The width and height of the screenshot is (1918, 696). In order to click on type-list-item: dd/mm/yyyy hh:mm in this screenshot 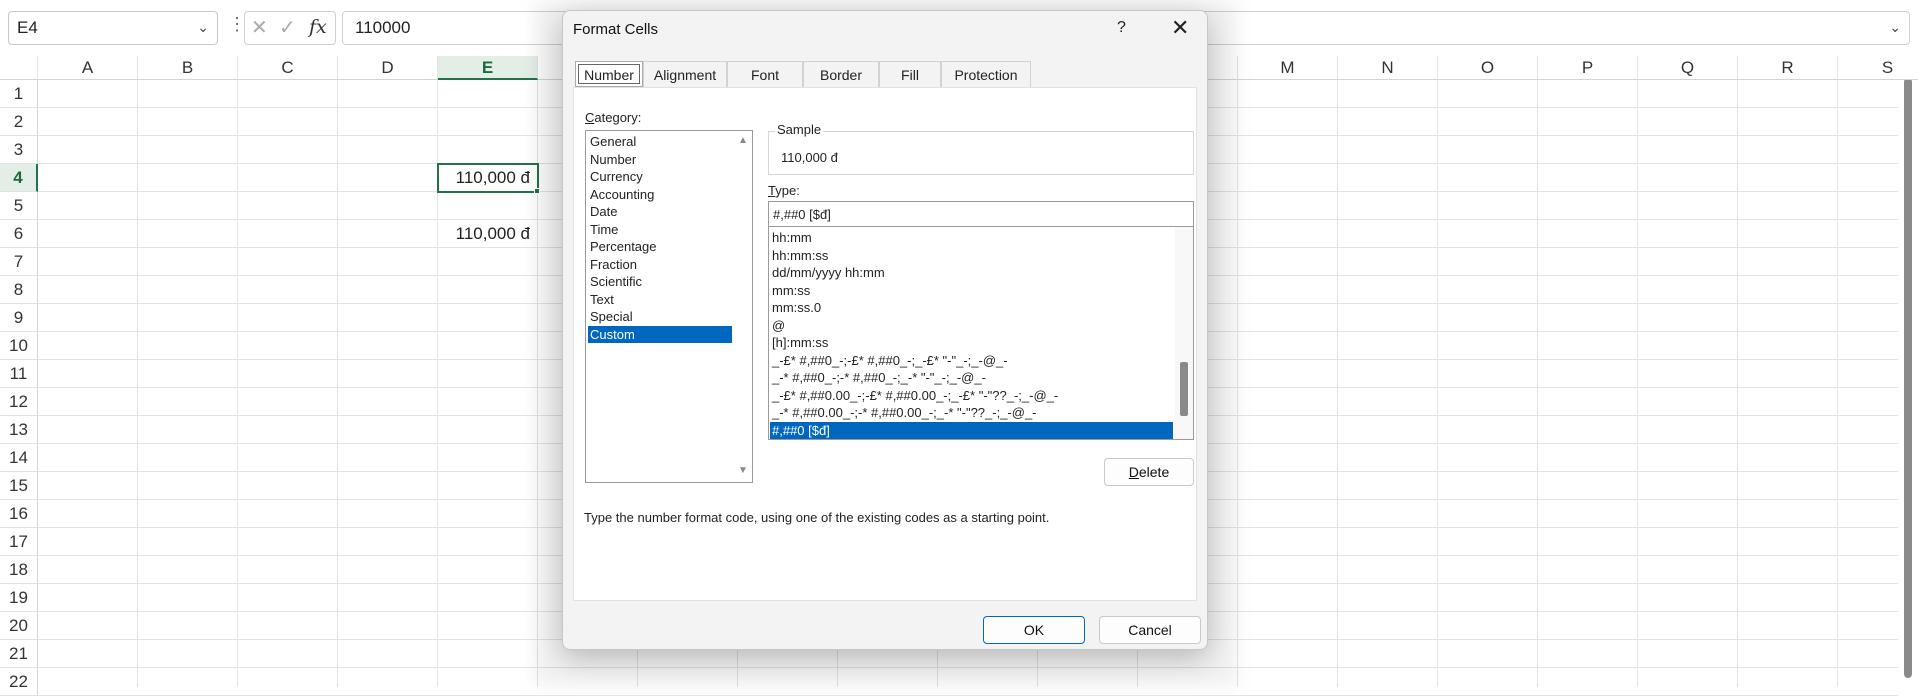, I will do `click(971, 272)`.